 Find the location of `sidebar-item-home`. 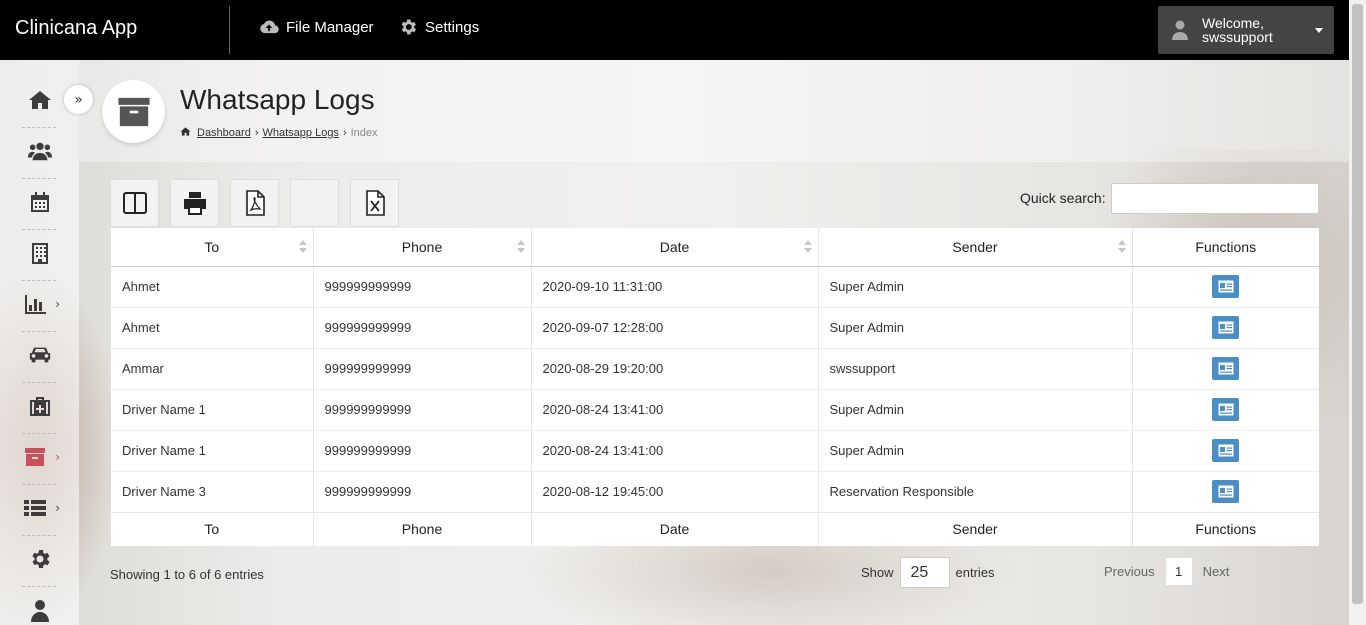

sidebar-item-home is located at coordinates (40, 100).